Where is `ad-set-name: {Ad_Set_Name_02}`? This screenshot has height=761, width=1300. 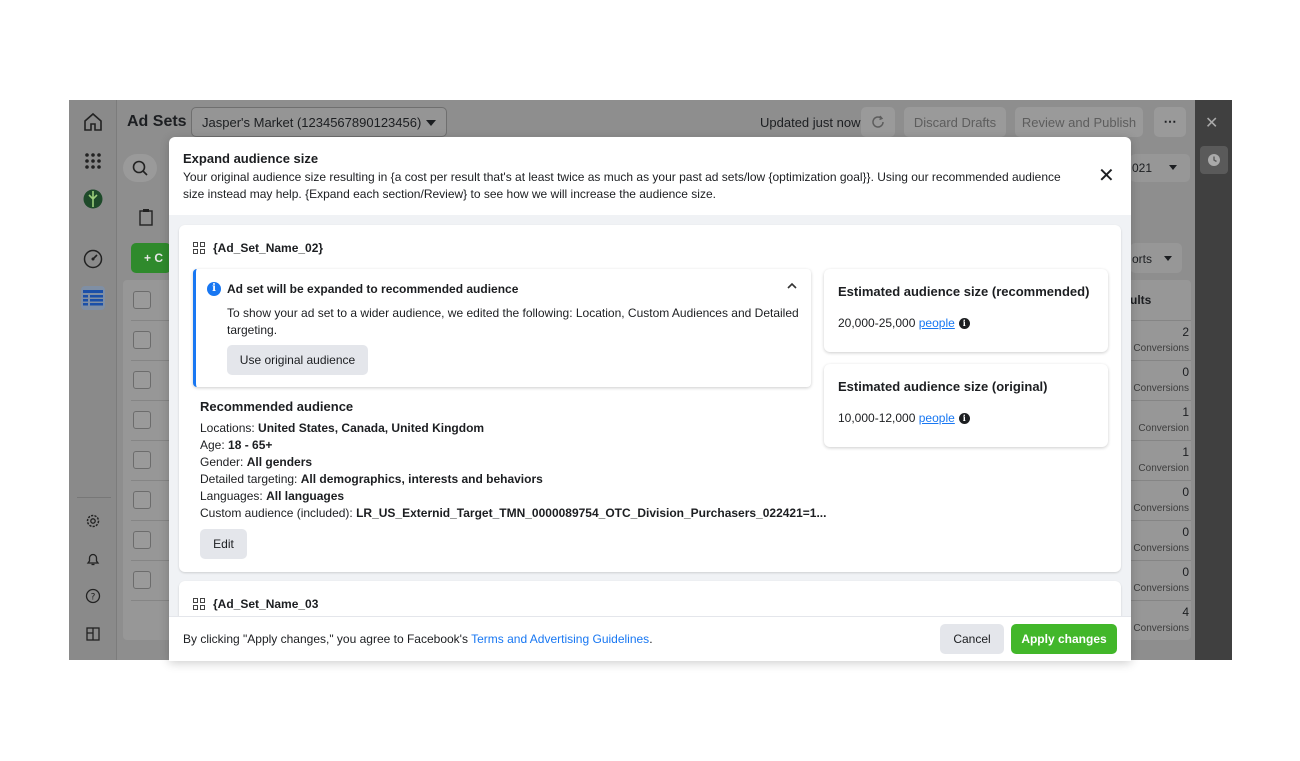 ad-set-name: {Ad_Set_Name_02} is located at coordinates (268, 248).